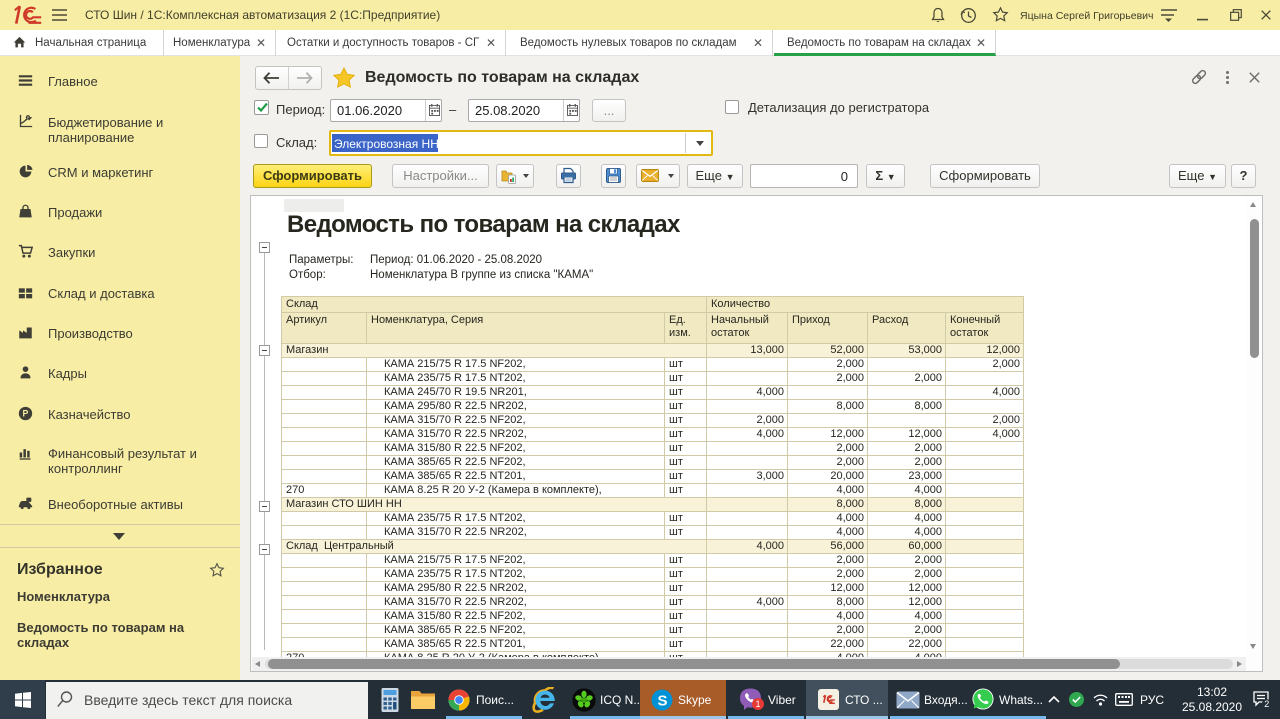 The image size is (1280, 719). Describe the element at coordinates (1266, 703) in the screenshot. I see `svg-text: 2` at that location.